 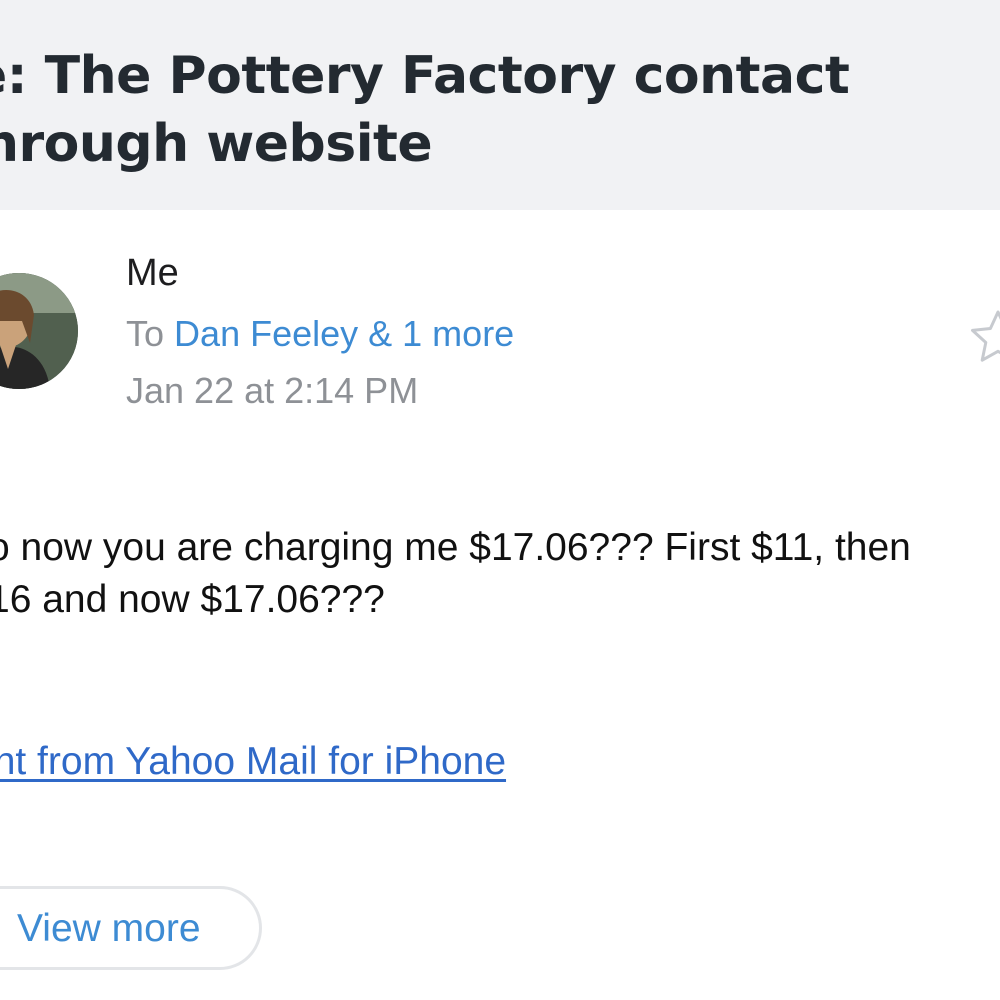 What do you see at coordinates (152, 273) in the screenshot?
I see `sender-name: Me` at bounding box center [152, 273].